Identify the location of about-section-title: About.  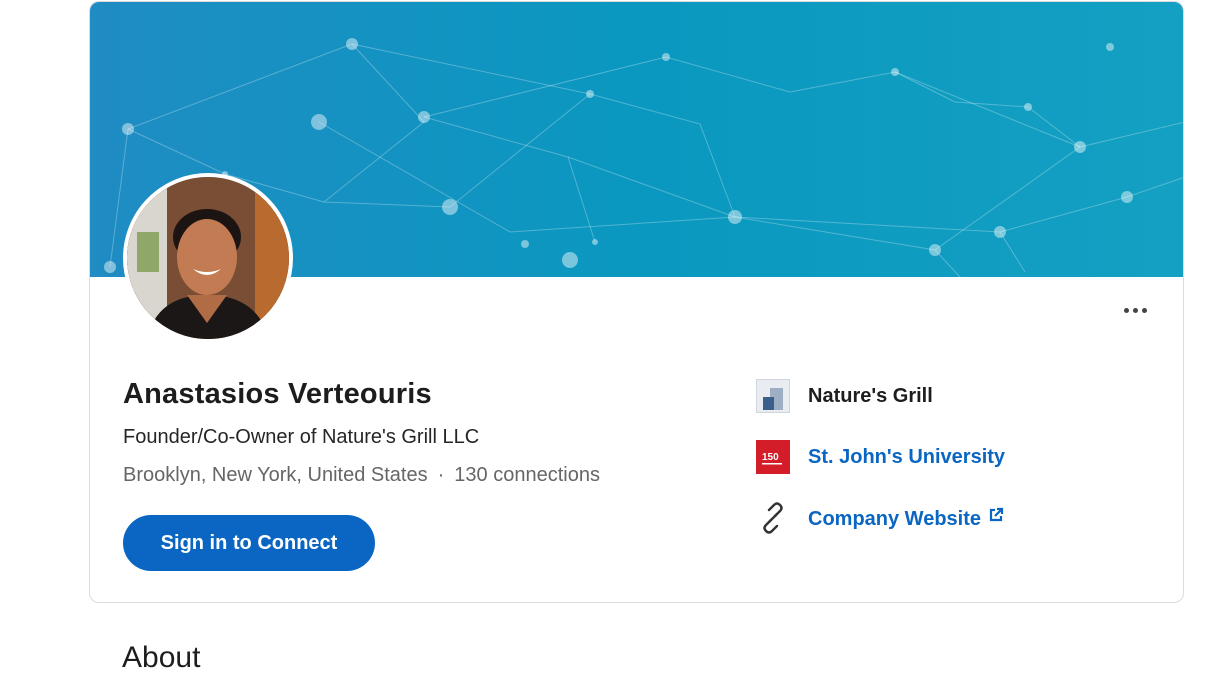
(161, 657).